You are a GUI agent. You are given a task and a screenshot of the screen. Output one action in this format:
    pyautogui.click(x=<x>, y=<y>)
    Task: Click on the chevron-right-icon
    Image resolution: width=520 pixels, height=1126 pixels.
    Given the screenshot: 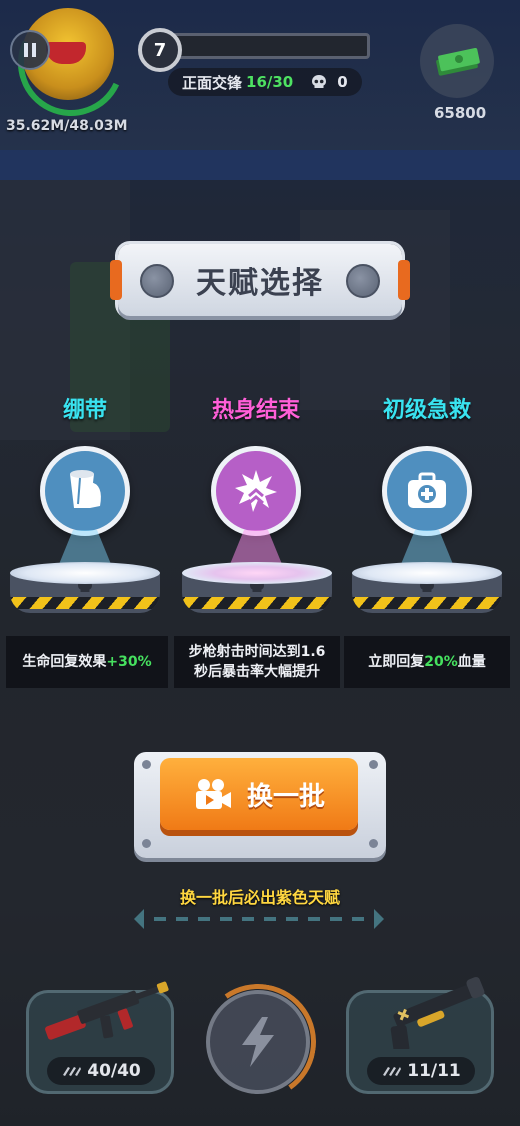 What is the action you would take?
    pyautogui.click(x=379, y=919)
    